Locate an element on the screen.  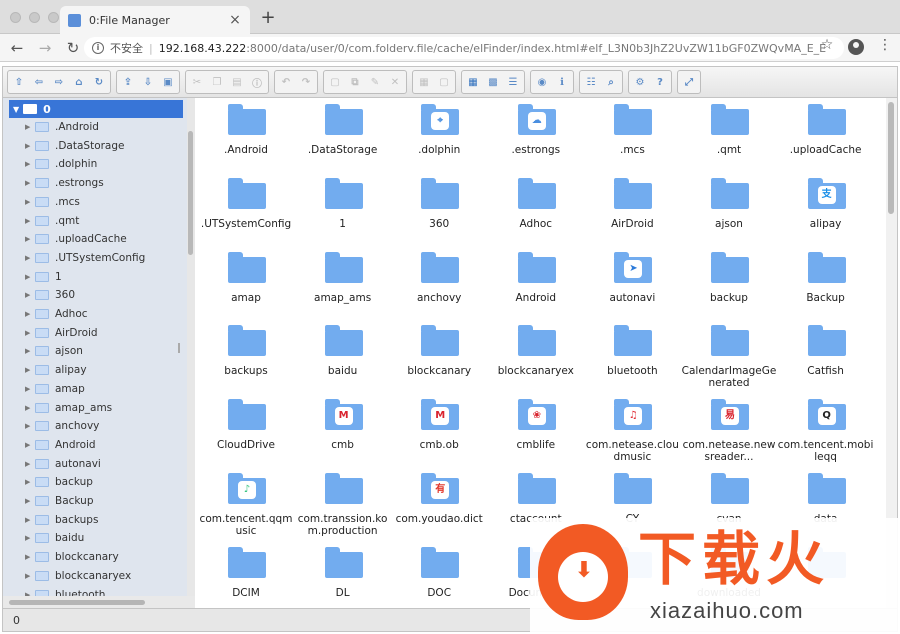
back-arrow-icon: ← is located at coordinates (17, 48).